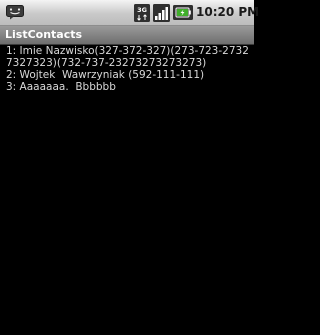 The width and height of the screenshot is (320, 335). I want to click on svg-text: 3G, so click(142, 10).